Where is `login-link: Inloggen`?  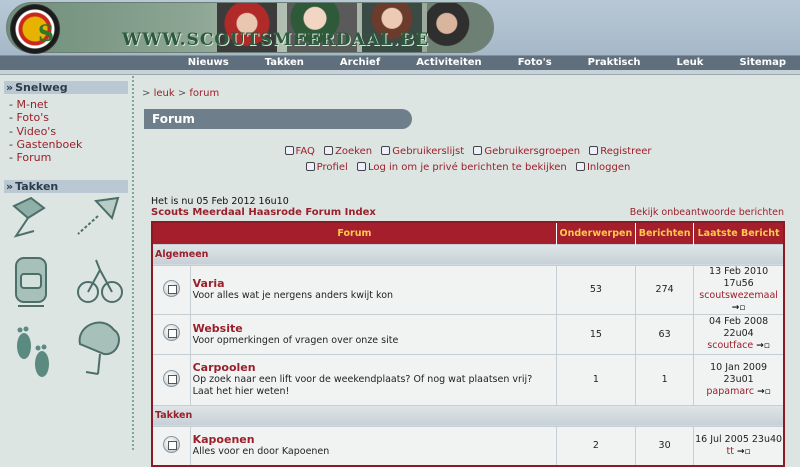
login-link: Inloggen is located at coordinates (602, 167).